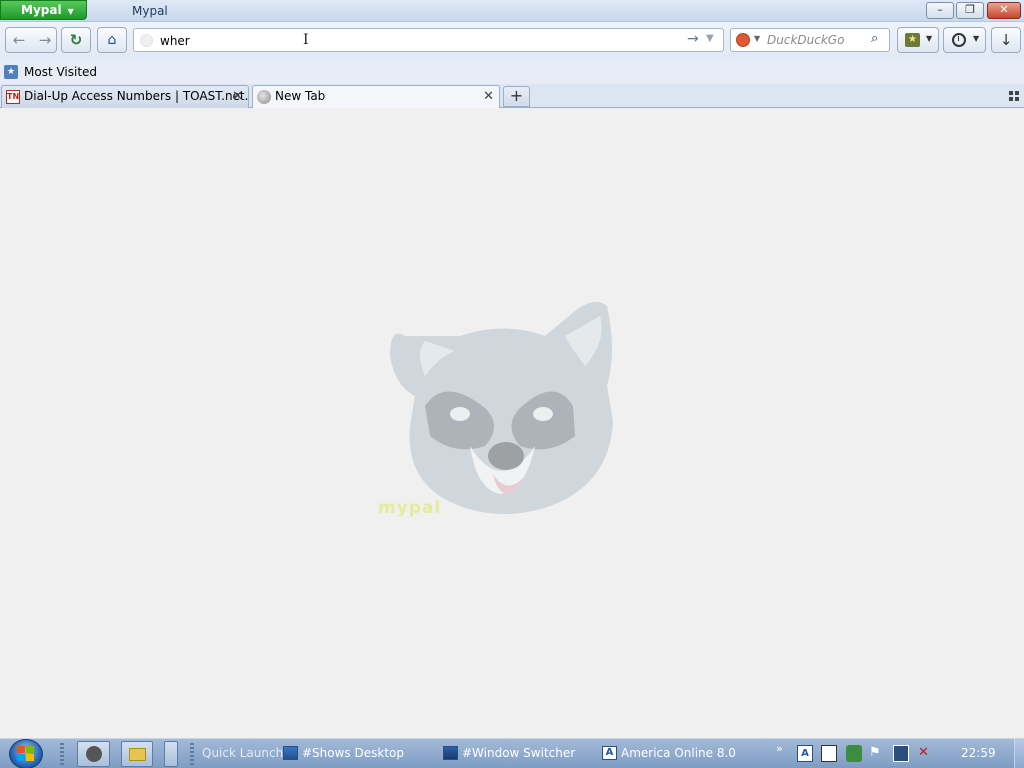 The width and height of the screenshot is (1024, 768). Describe the element at coordinates (805, 753) in the screenshot. I see `aol-tray-icon: A` at that location.